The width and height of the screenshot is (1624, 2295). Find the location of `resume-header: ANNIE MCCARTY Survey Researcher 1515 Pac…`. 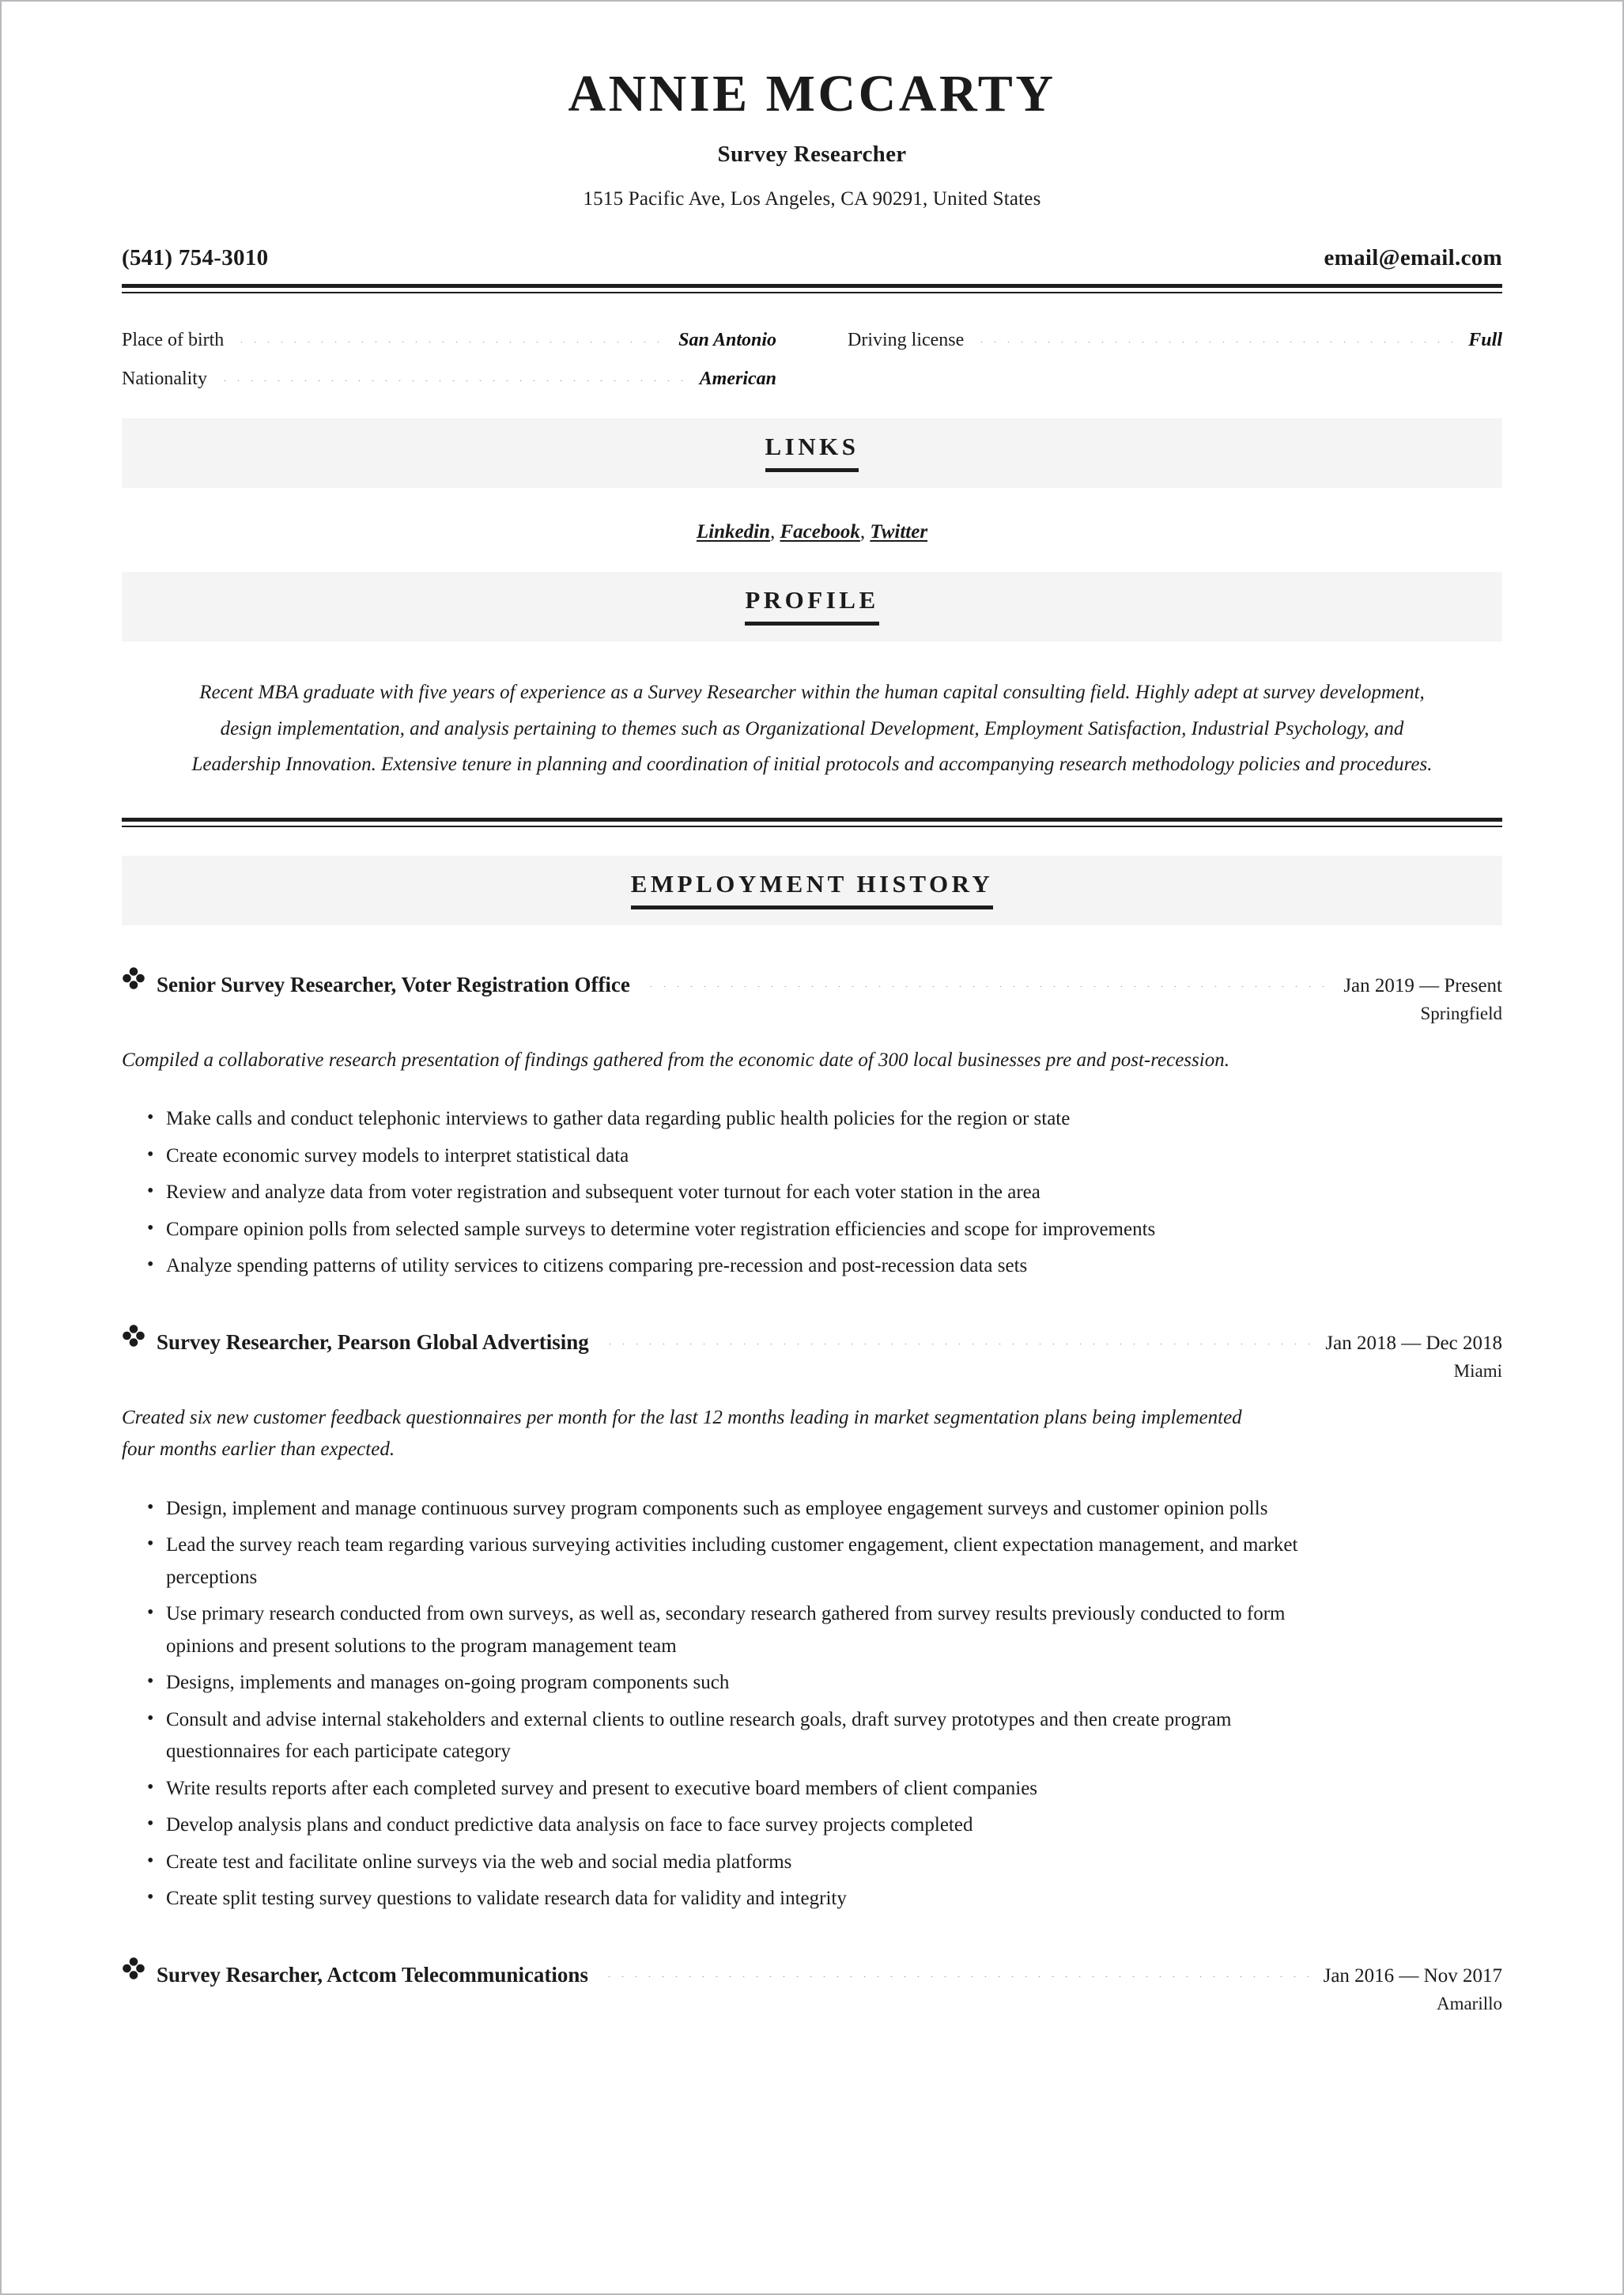

resume-header: ANNIE MCCARTY Survey Researcher 1515 Pac… is located at coordinates (812, 138).